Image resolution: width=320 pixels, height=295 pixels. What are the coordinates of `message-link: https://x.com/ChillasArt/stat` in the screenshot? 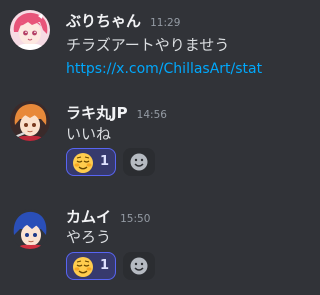 It's located at (164, 69).